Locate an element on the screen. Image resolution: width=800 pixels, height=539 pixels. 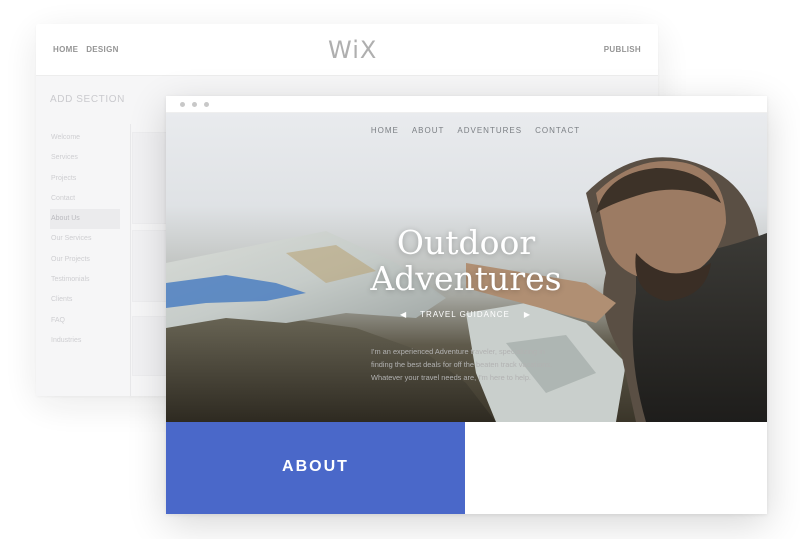
editor-top-bar: HOME DESIGN WiX PUBLISH is located at coordinates (347, 50).